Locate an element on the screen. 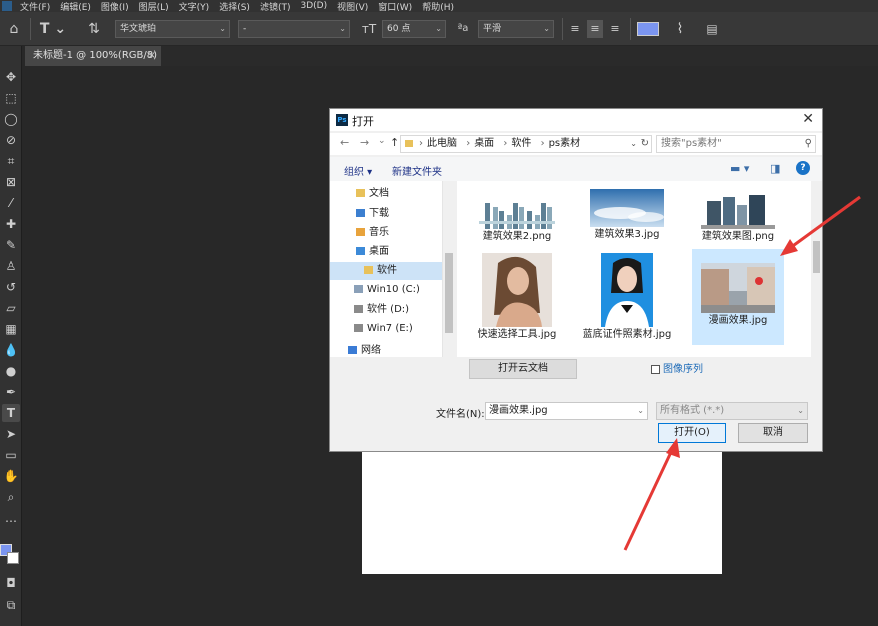 The width and height of the screenshot is (878, 626). filename-input: 漫画效果.jpg ⌄ is located at coordinates (566, 411).